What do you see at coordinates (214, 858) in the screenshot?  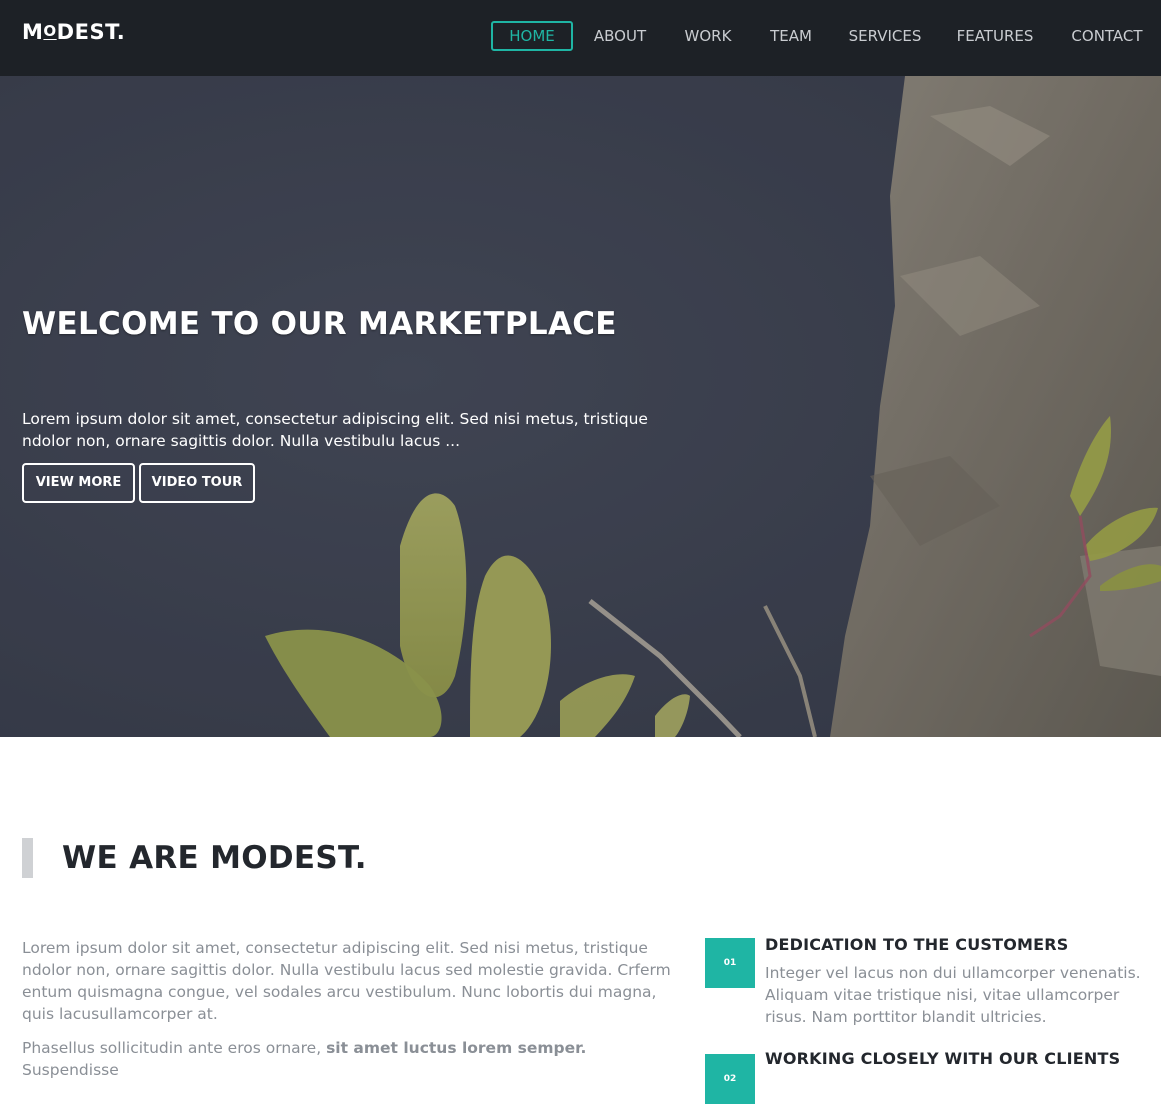 I see `section-title: WE ARE MODEST.` at bounding box center [214, 858].